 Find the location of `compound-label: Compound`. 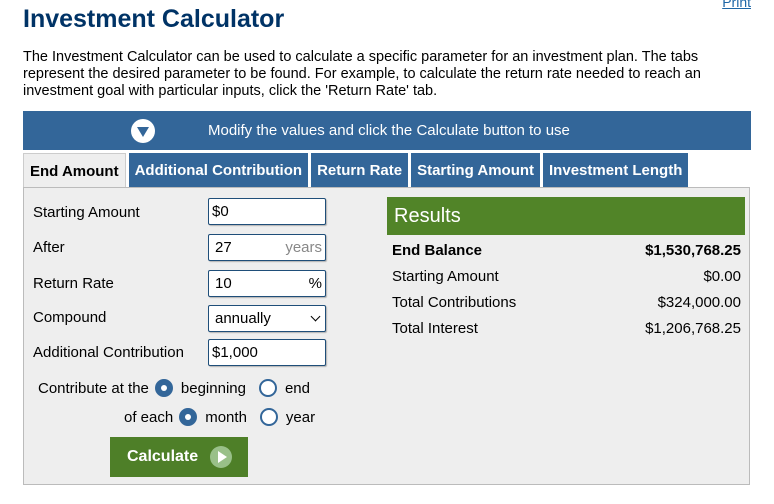

compound-label: Compound is located at coordinates (70, 317).